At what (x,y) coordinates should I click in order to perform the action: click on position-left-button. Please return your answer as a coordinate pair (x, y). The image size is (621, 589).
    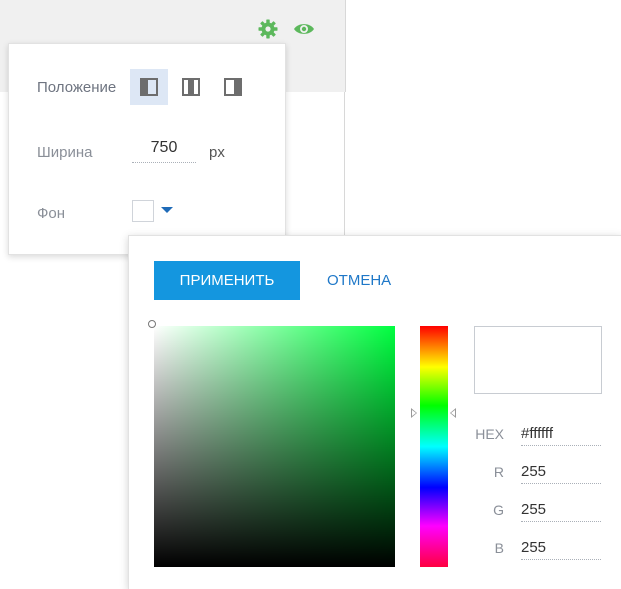
    Looking at the image, I should click on (149, 87).